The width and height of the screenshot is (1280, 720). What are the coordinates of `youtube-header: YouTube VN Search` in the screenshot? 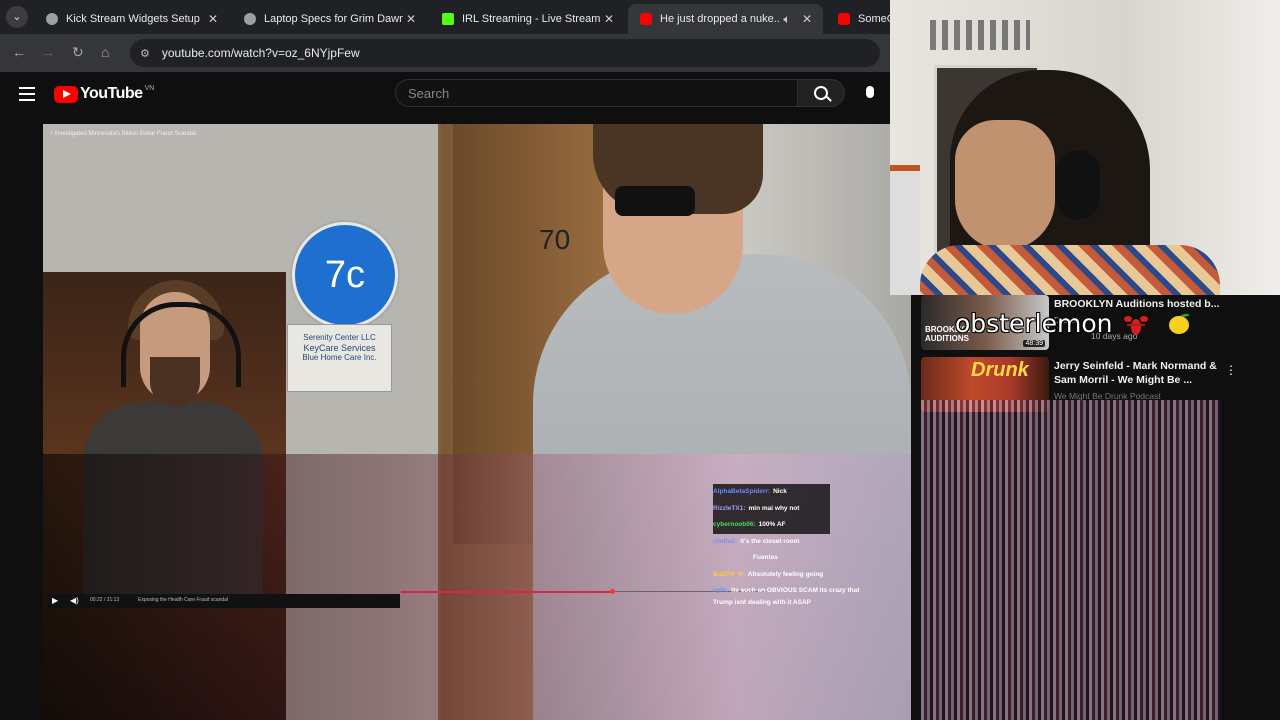 It's located at (445, 95).